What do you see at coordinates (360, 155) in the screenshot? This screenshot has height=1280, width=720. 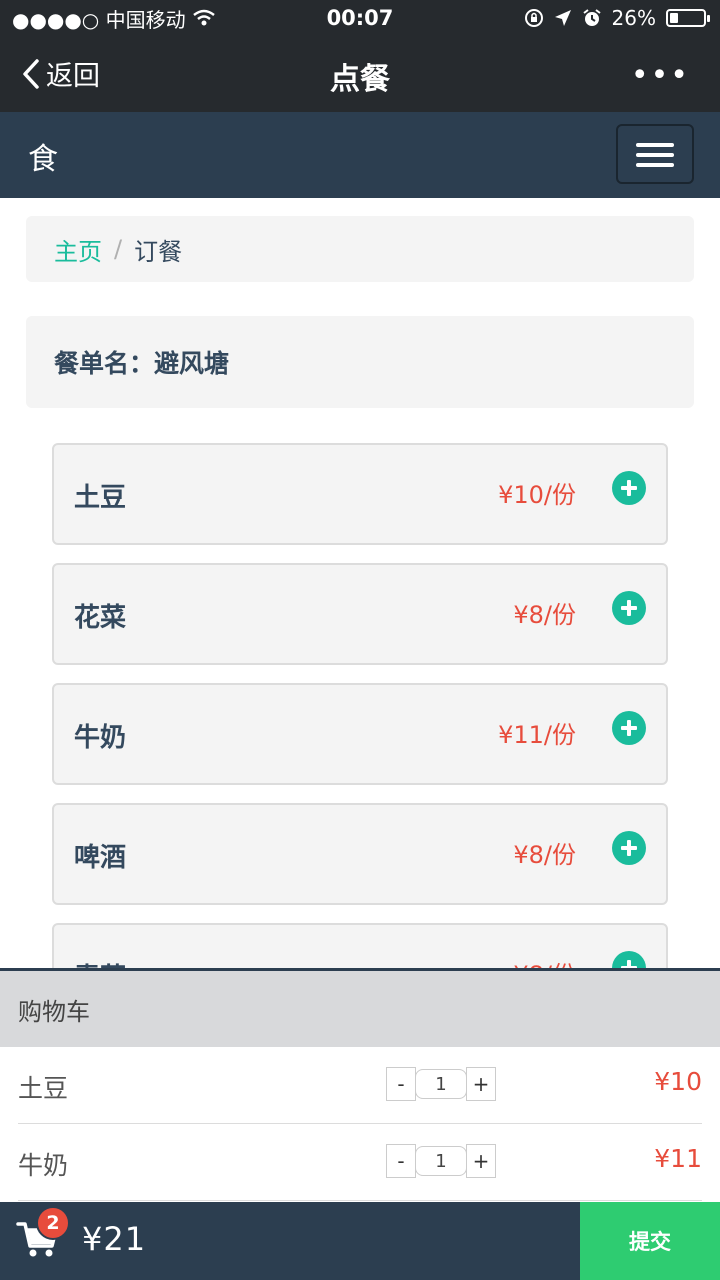 I see `app-header: 食` at bounding box center [360, 155].